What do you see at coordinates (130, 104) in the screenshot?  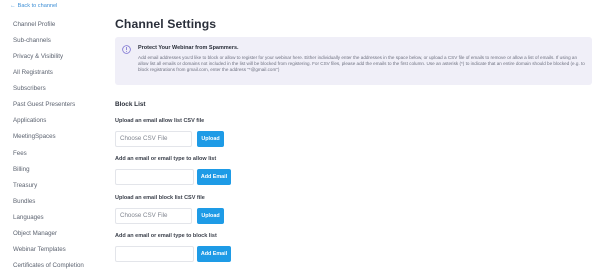 I see `block-list-heading: Block List` at bounding box center [130, 104].